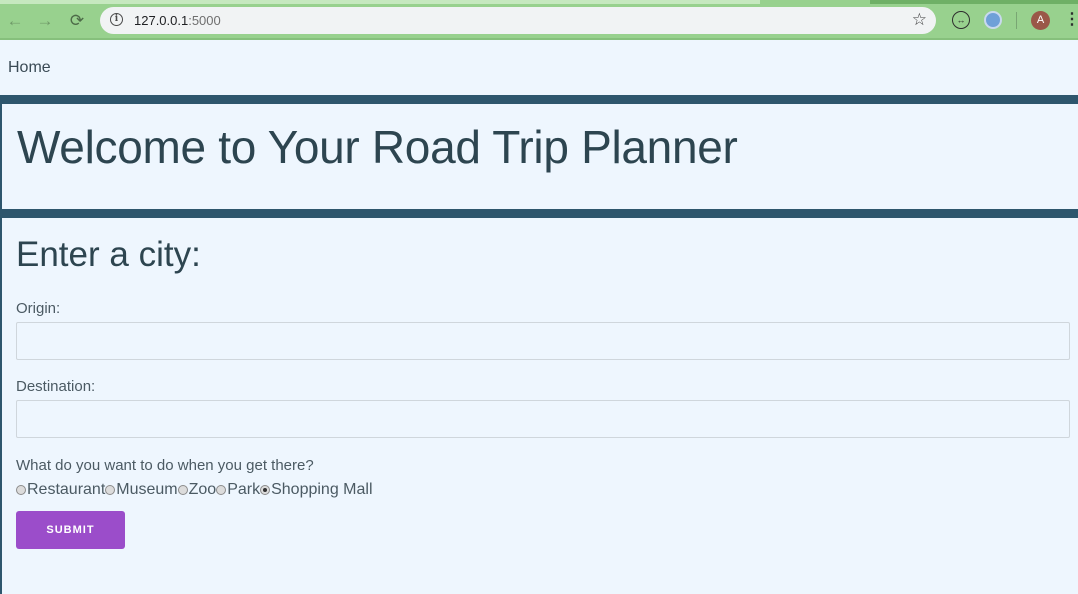  I want to click on radio-label: Zoo, so click(202, 489).